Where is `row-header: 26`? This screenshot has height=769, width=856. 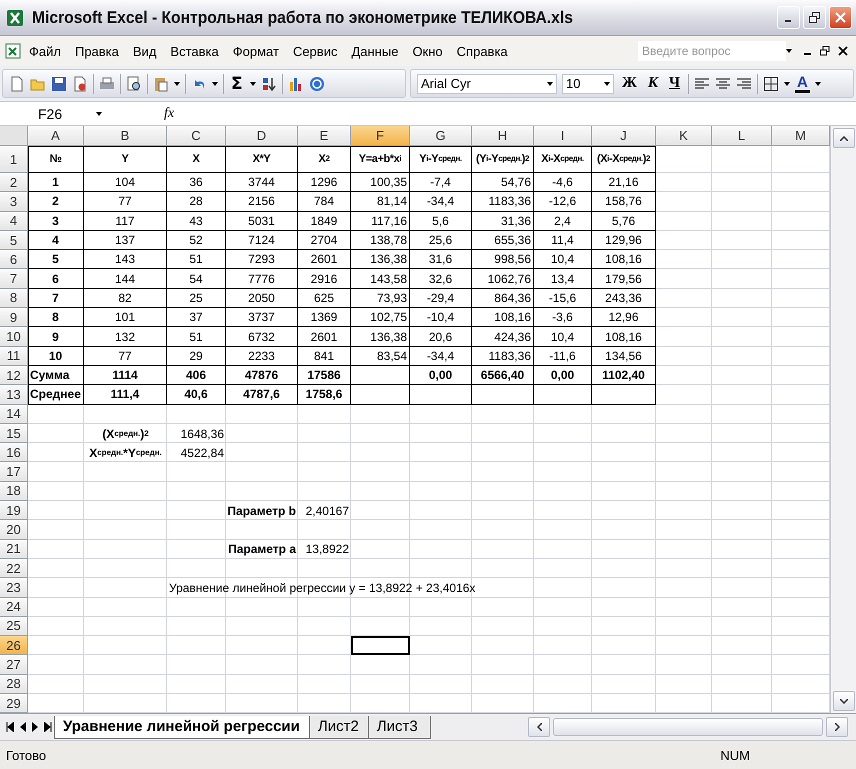 row-header: 26 is located at coordinates (14, 646).